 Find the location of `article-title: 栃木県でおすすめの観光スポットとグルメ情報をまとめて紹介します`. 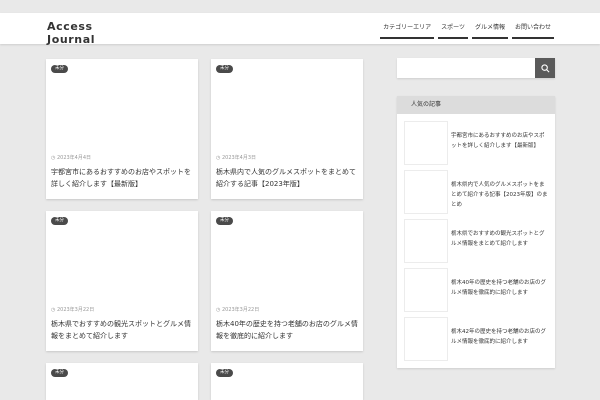

article-title: 栃木県でおすすめの観光スポットとグルメ情報をまとめて紹介します is located at coordinates (122, 330).